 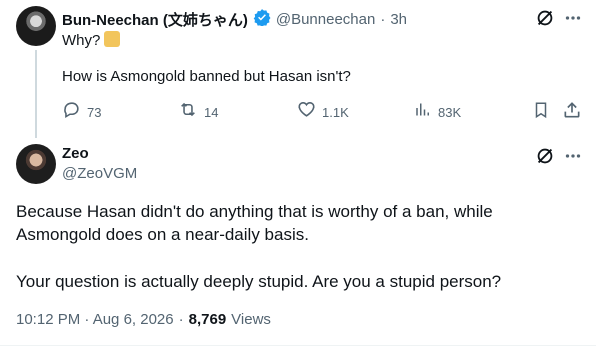 I want to click on reply-meta: 10:12 PM · Aug 6, 2026 · 8,769 Views, so click(x=143, y=319).